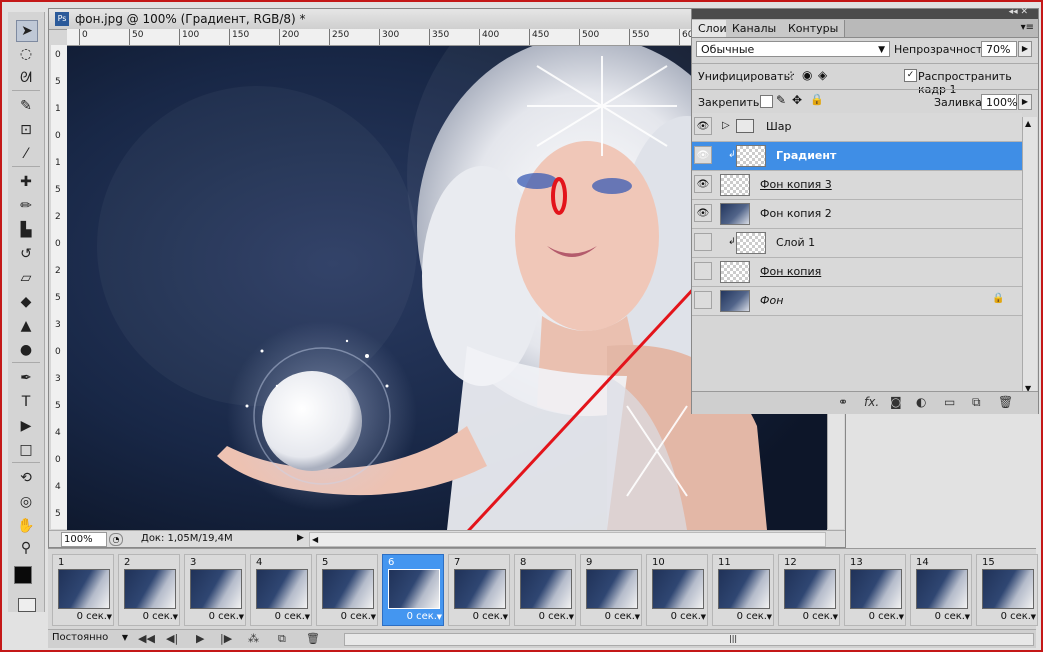  What do you see at coordinates (875, 590) in the screenshot?
I see `animation-frame: 13 0 сек. ▼` at bounding box center [875, 590].